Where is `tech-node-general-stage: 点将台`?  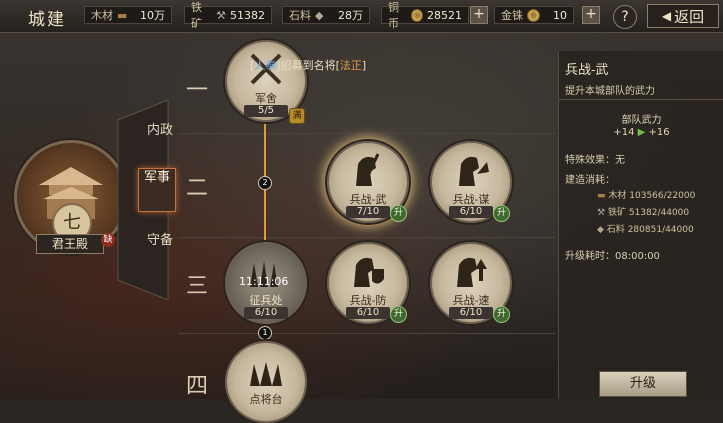
tech-node-general-stage: 点将台 is located at coordinates (266, 382).